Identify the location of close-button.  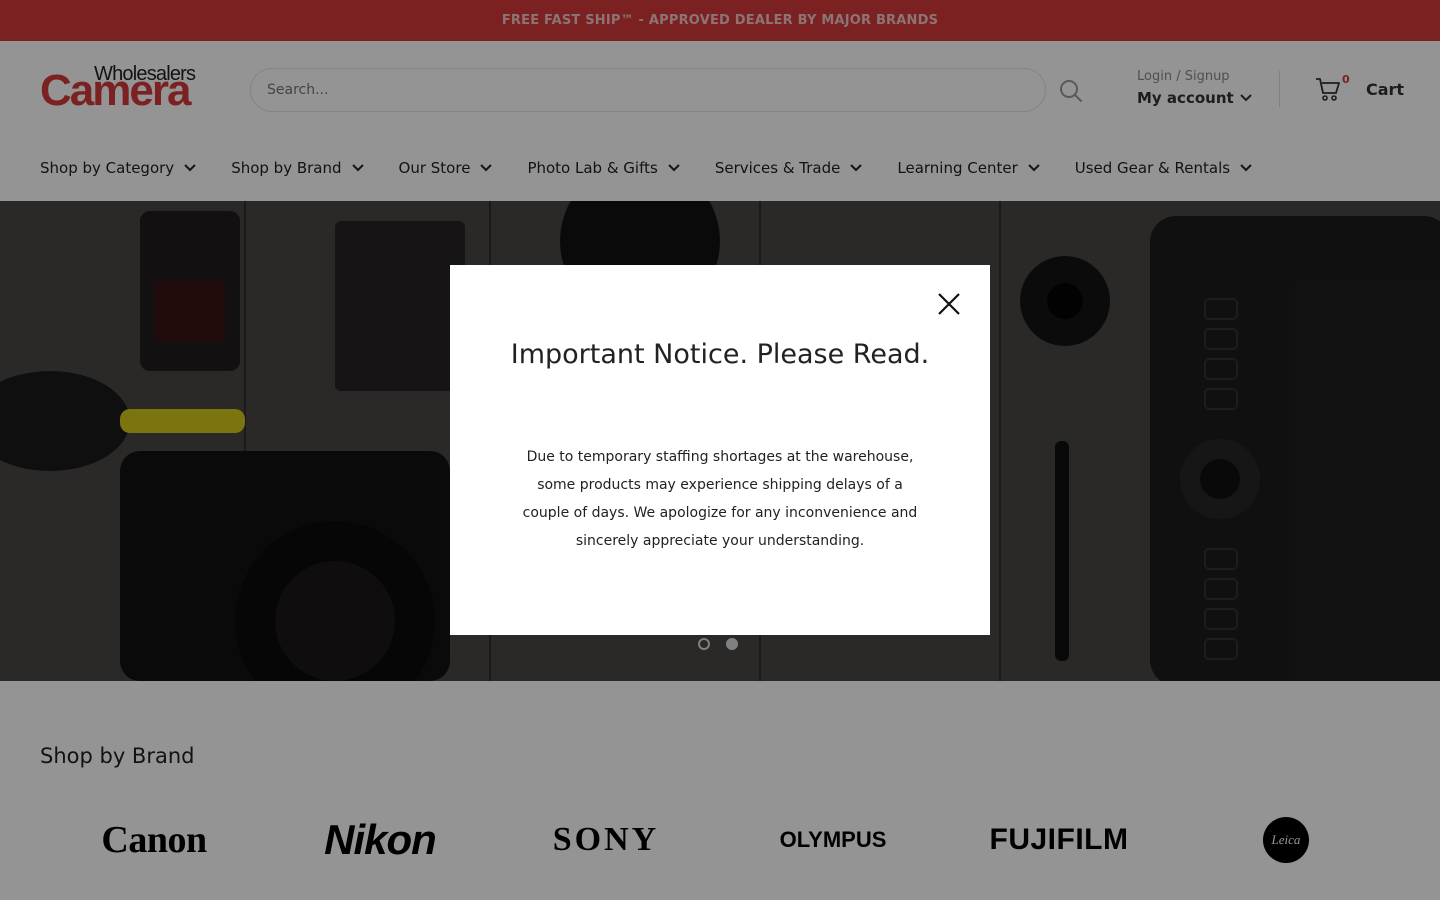
(949, 304).